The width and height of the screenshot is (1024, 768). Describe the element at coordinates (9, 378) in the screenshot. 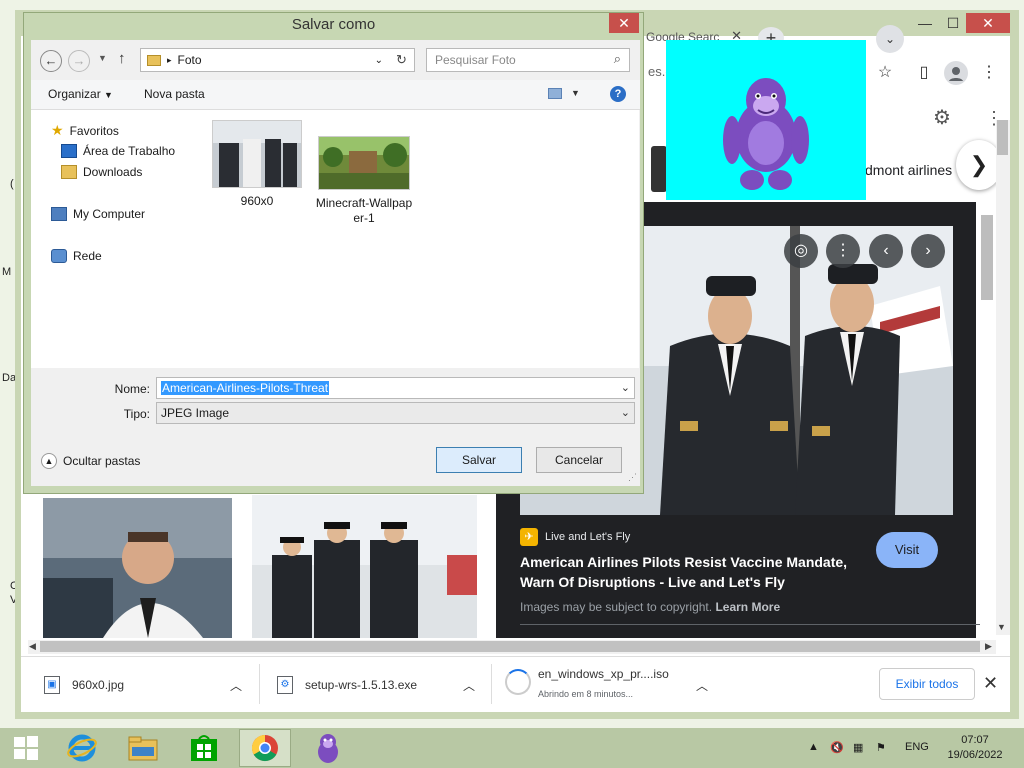

I see `desktop-text-fragment: Da` at that location.